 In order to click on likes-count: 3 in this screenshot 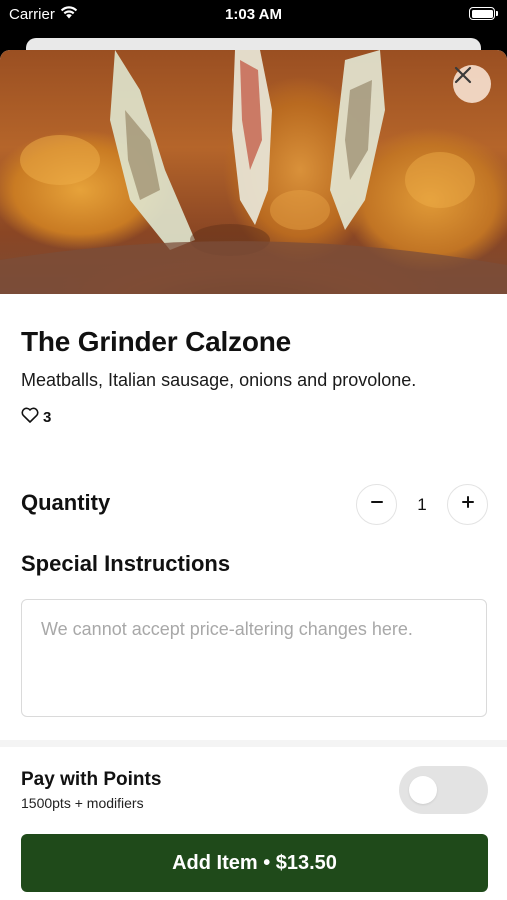, I will do `click(47, 417)`.